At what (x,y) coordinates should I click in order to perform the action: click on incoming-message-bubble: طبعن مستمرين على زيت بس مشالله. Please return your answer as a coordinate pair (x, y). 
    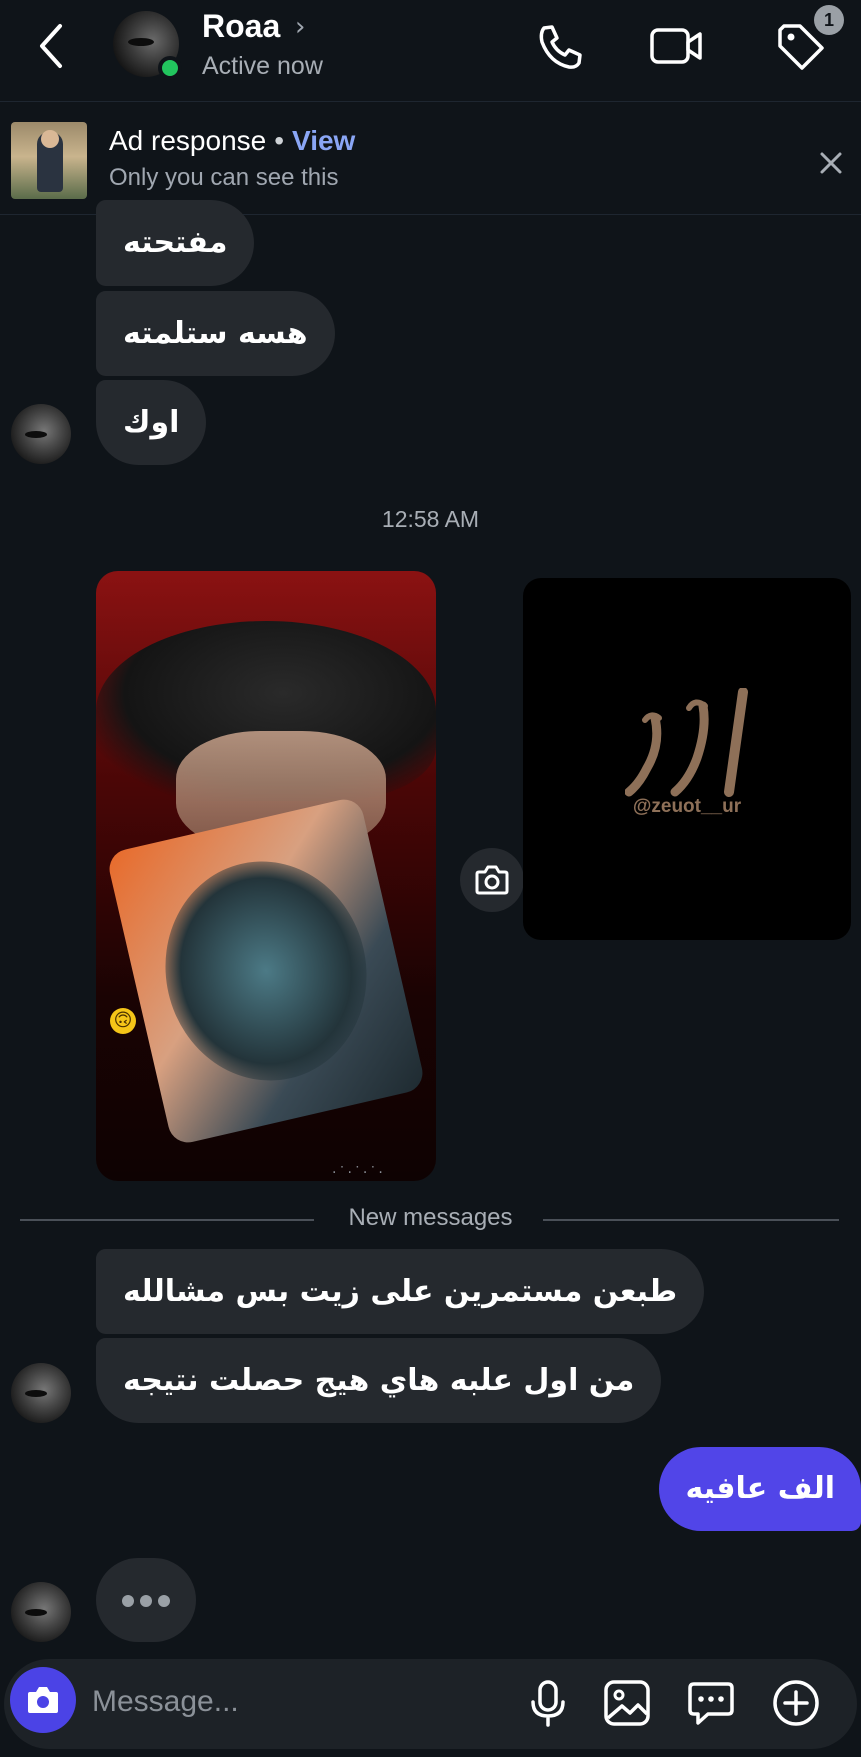
    Looking at the image, I should click on (400, 1291).